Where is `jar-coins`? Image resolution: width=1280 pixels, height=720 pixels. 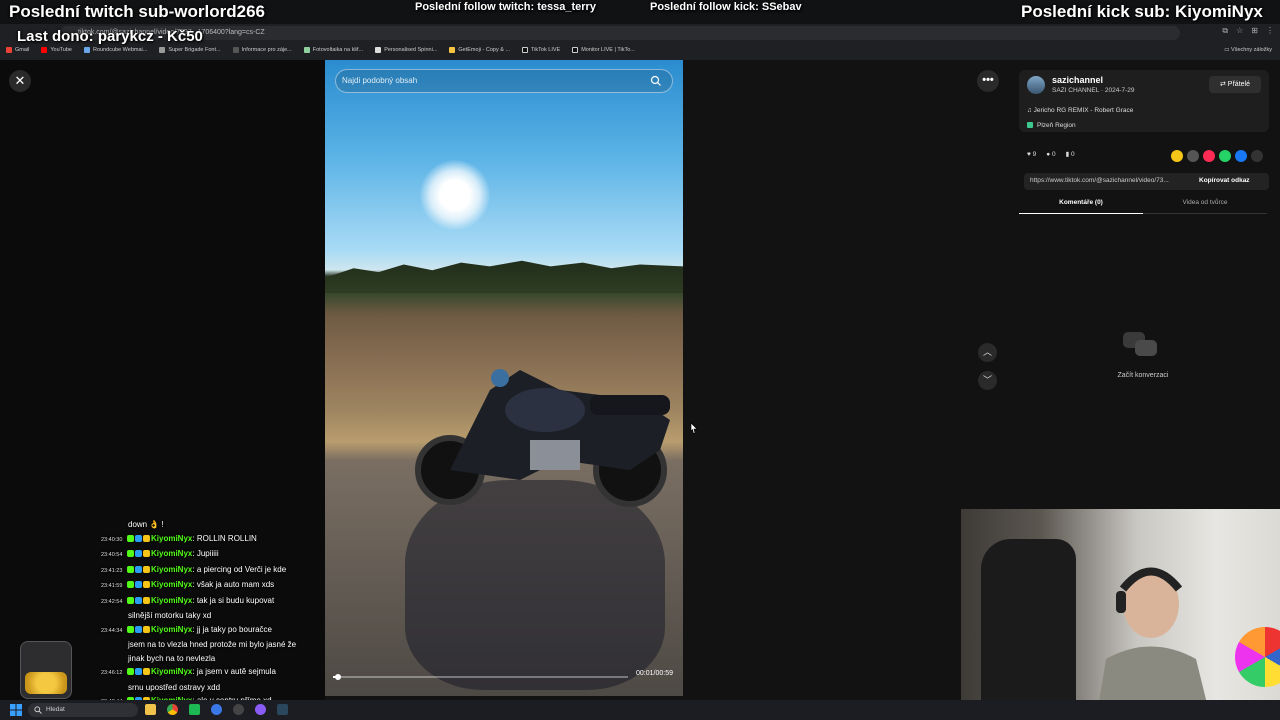
jar-coins is located at coordinates (46, 683).